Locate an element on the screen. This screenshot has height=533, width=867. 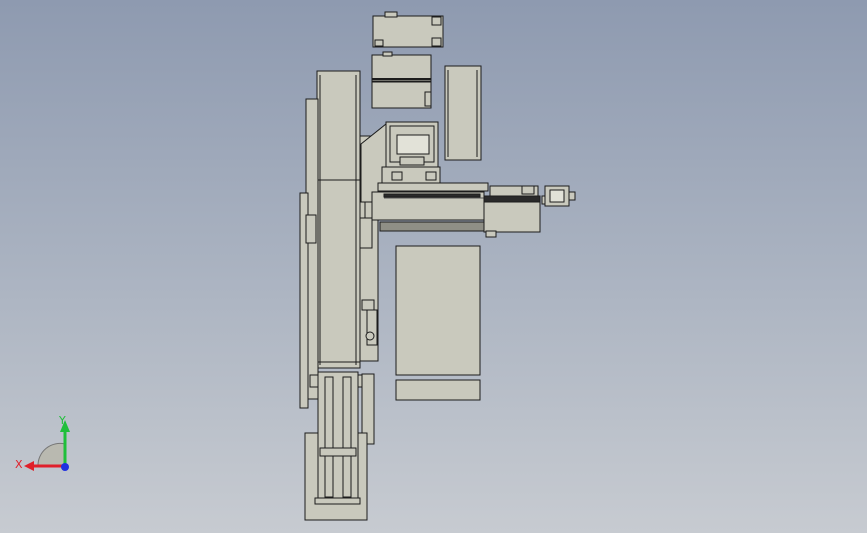
triad-plane-icon is located at coordinates (51, 454).